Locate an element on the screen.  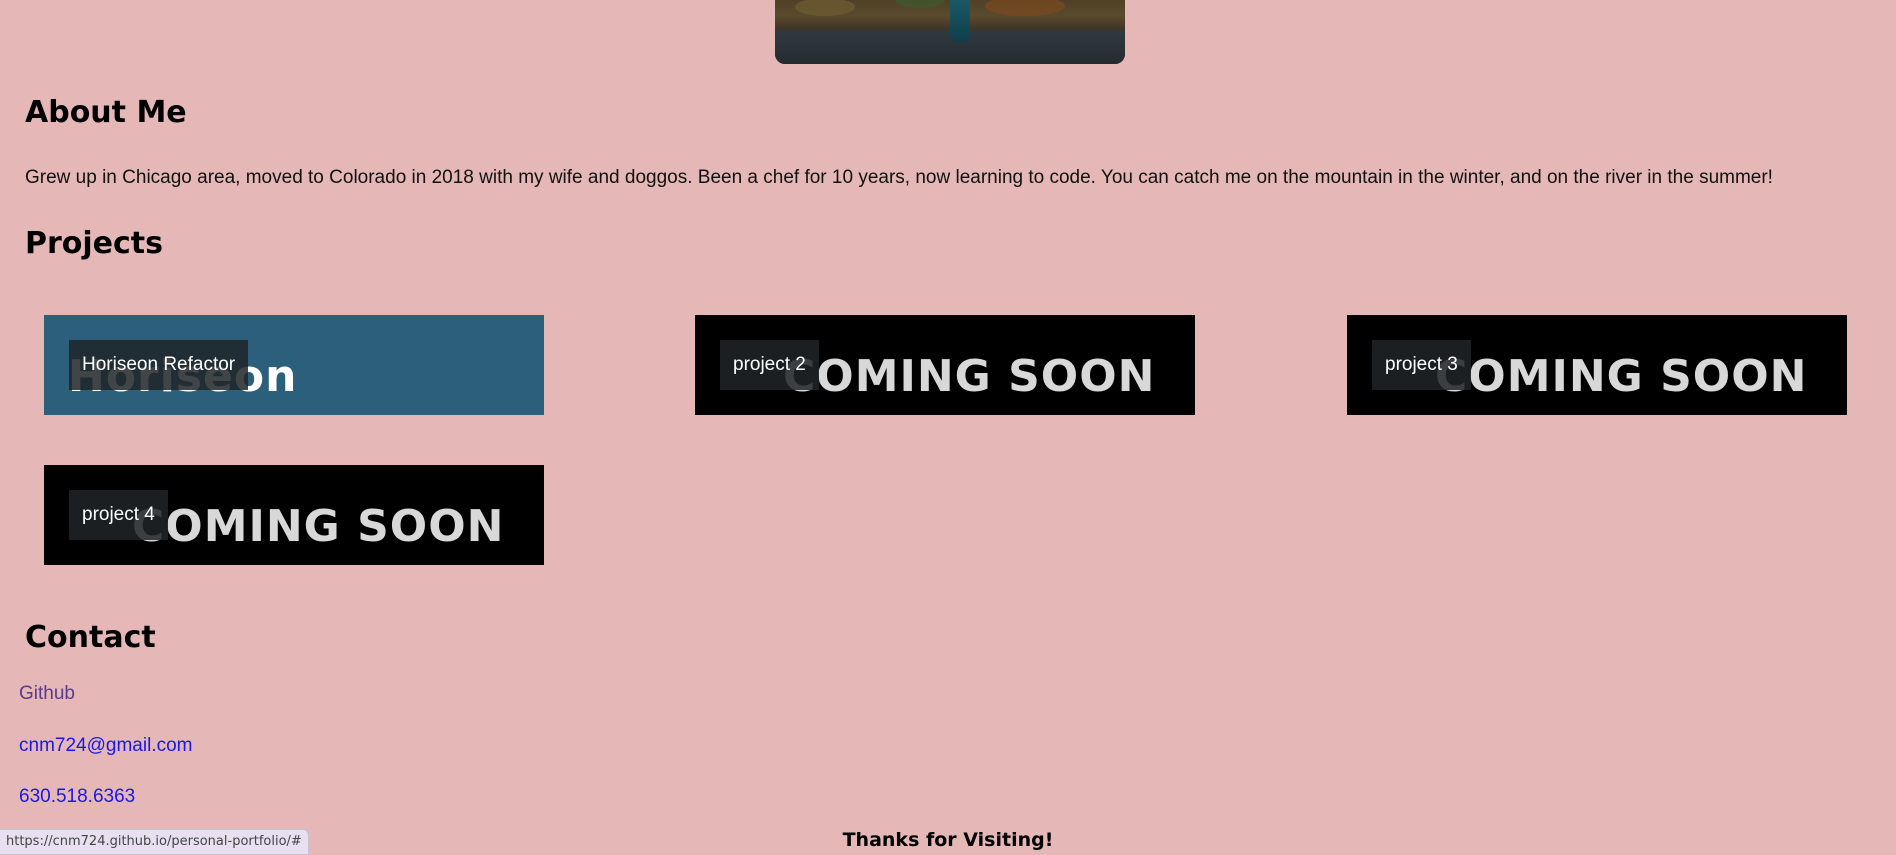
project-card-4: COMING SOON project 4 is located at coordinates (294, 515).